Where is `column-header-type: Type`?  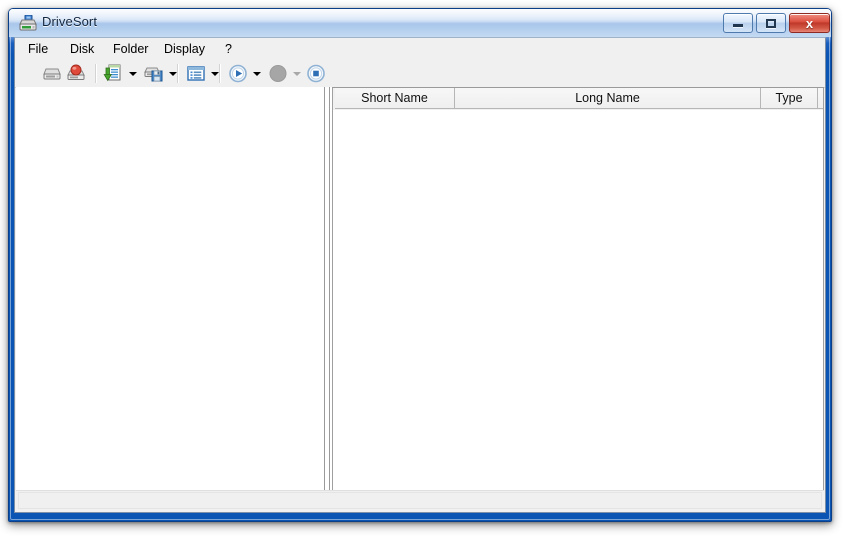
column-header-type: Type is located at coordinates (789, 98).